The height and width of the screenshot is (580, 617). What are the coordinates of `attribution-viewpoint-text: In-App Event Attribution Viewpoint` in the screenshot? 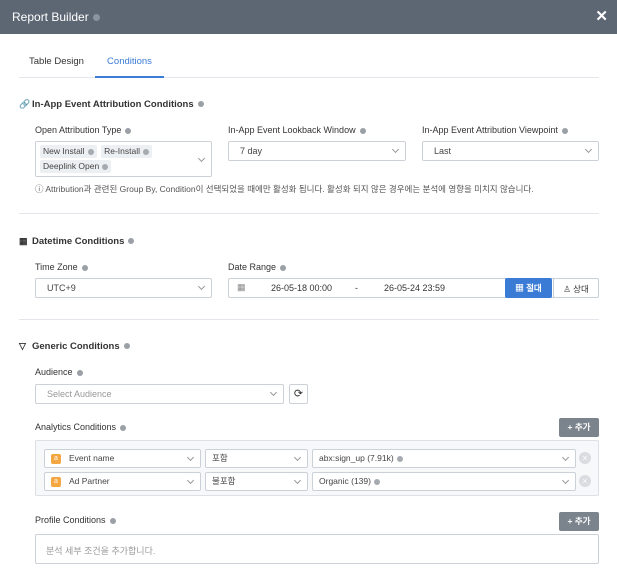 It's located at (490, 130).